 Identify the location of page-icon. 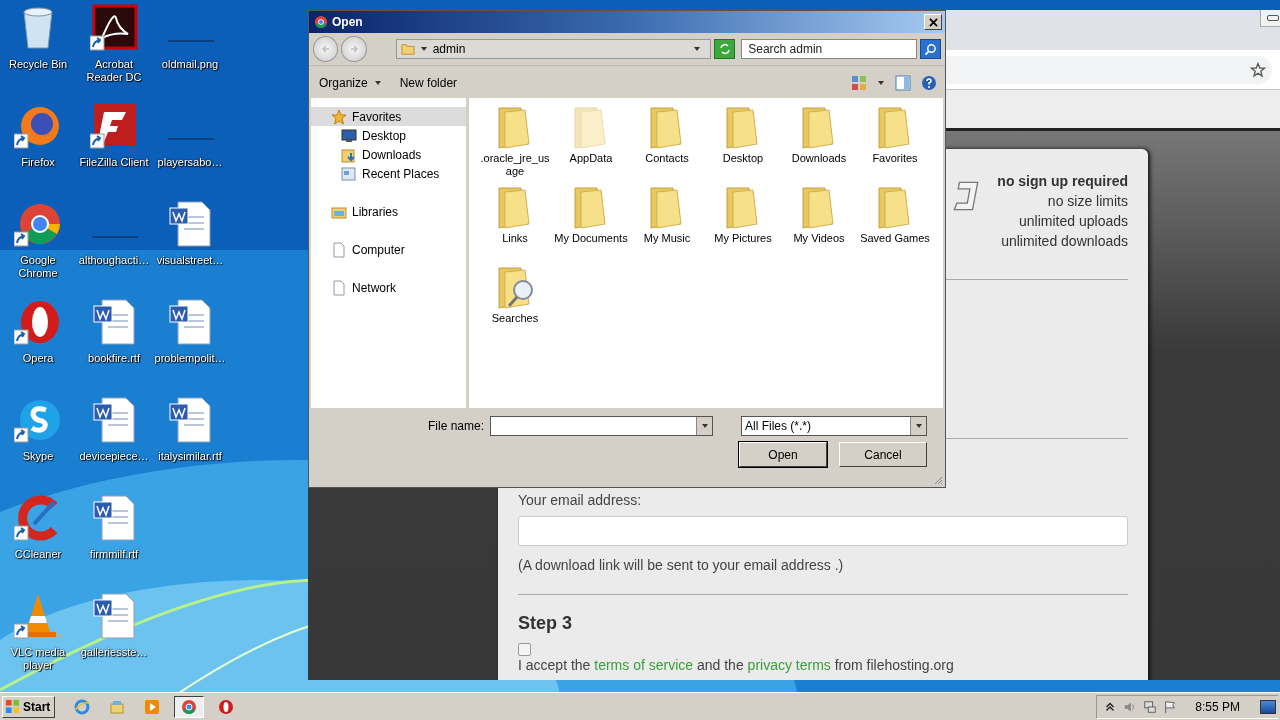
(339, 287).